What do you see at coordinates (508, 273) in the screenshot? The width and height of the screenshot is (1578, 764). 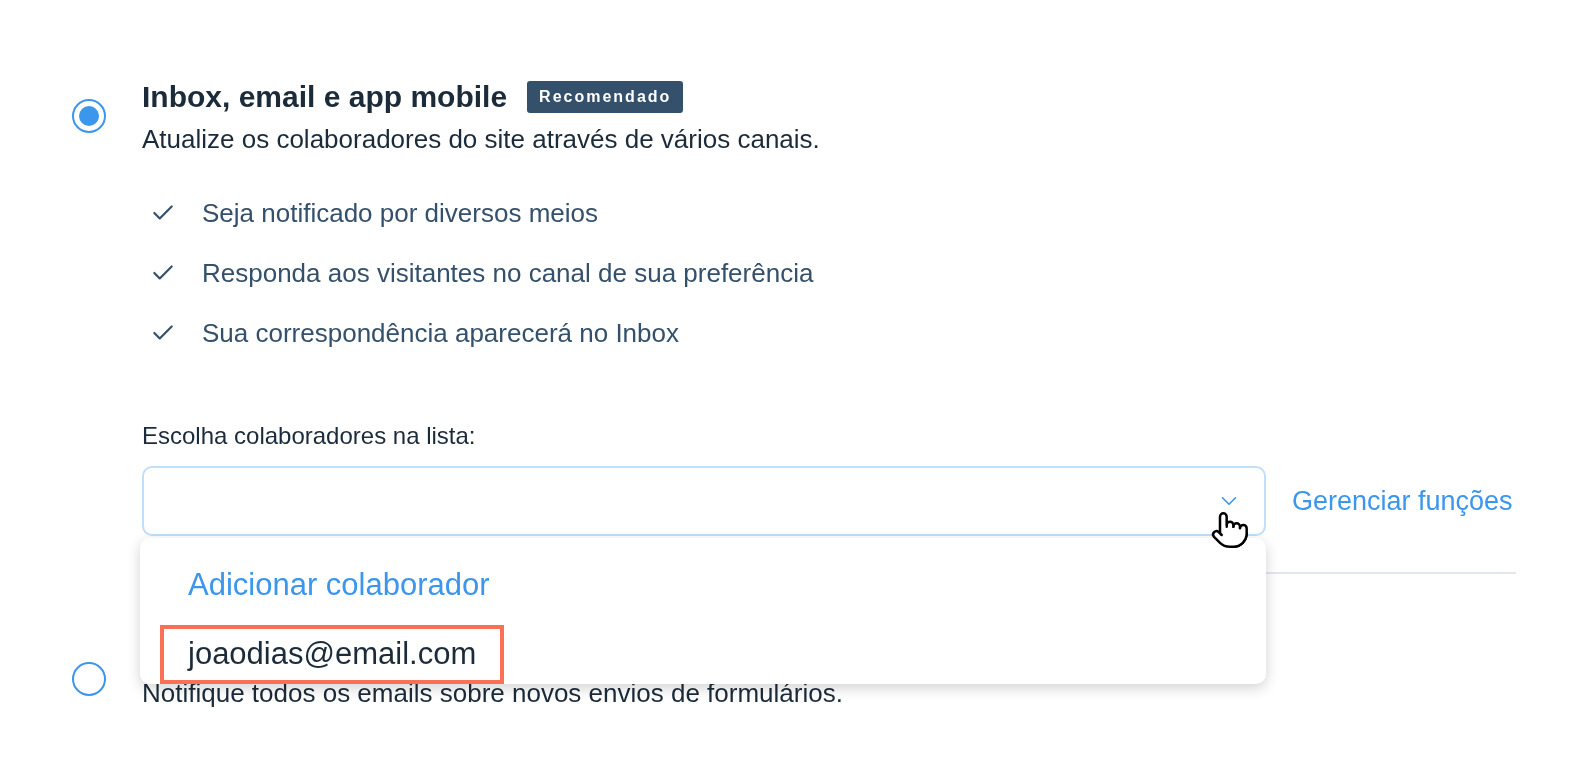 I see `feature-text: Responda aos visitantes no canal de sua preferência` at bounding box center [508, 273].